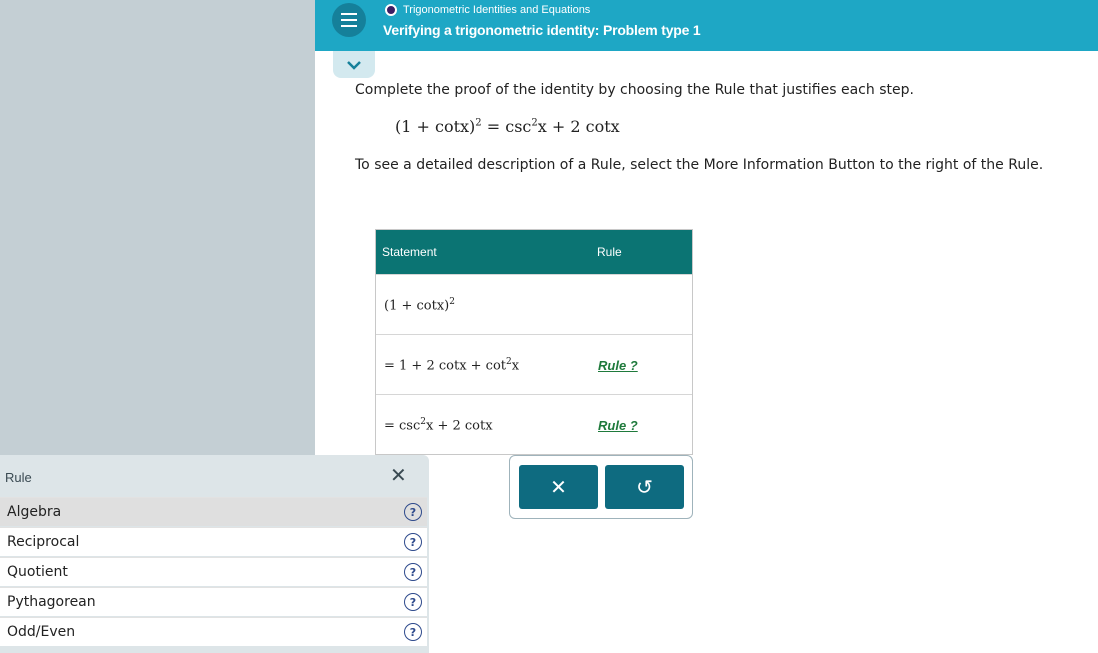  I want to click on rule-item-label: Algebra, so click(34, 512).